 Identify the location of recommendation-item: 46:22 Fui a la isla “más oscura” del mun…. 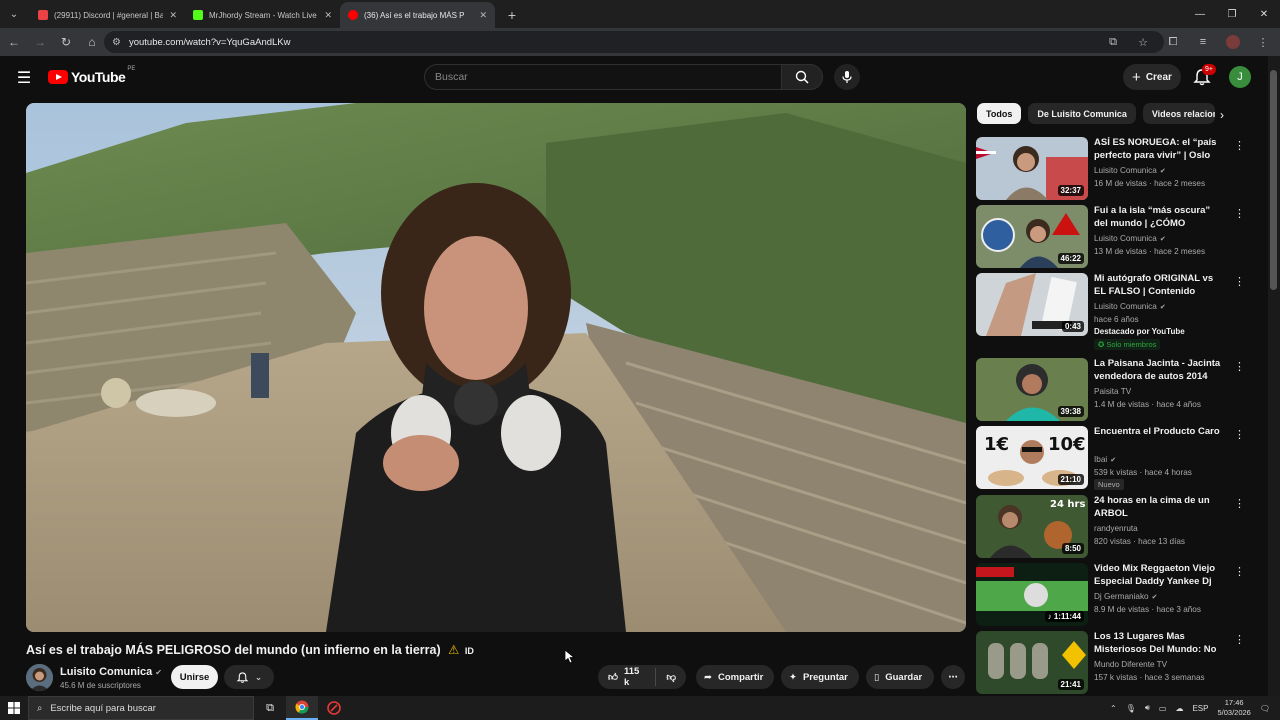
(1111, 237).